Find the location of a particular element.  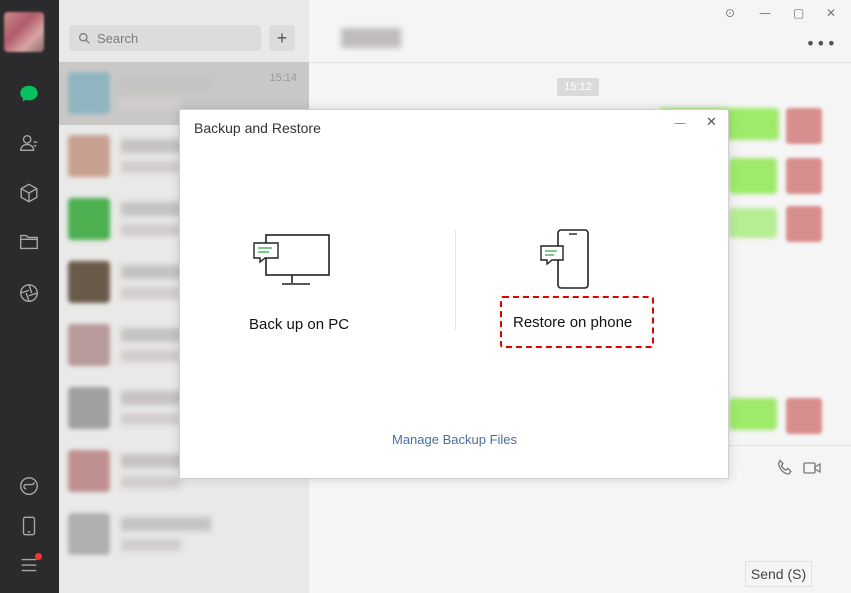

contacts-icon is located at coordinates (29, 143).